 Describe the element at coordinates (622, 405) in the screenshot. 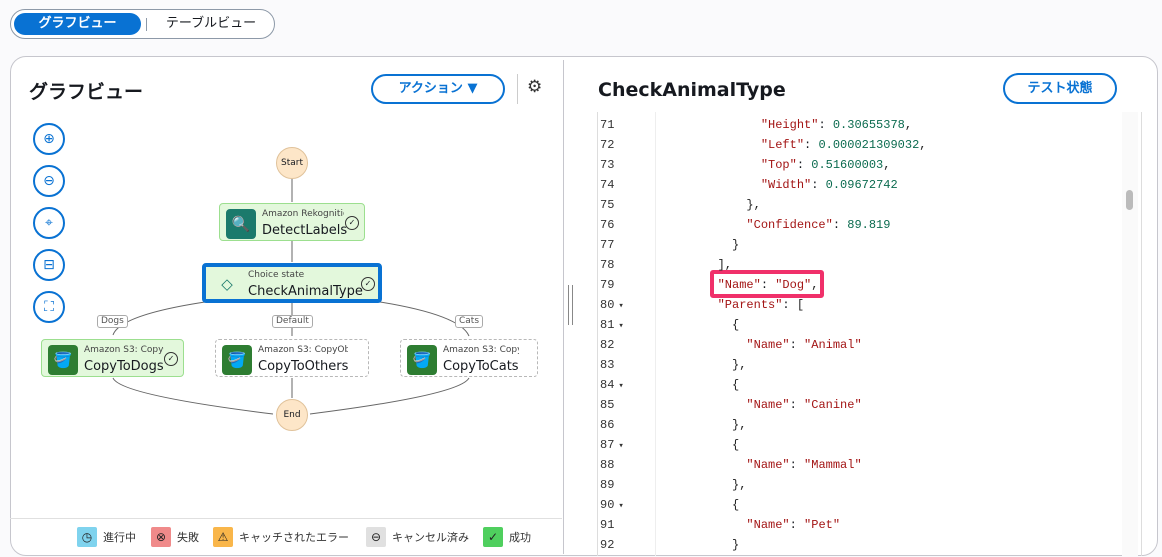

I see `line-number: 85` at that location.